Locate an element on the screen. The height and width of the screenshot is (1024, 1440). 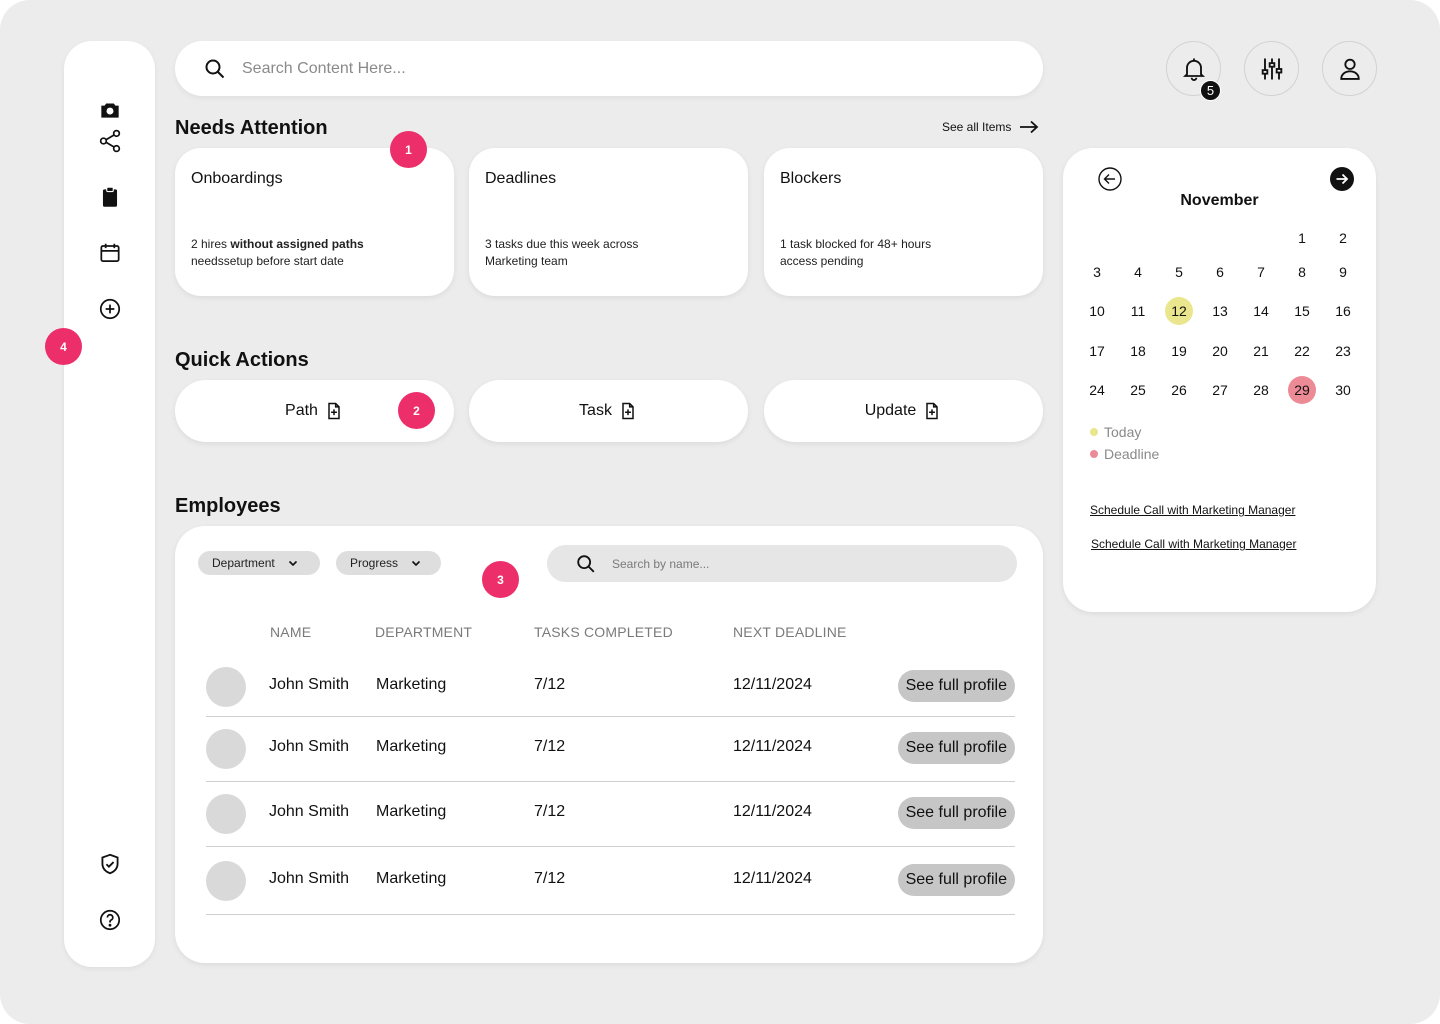
legend-deadline: Deadline is located at coordinates (1124, 454).